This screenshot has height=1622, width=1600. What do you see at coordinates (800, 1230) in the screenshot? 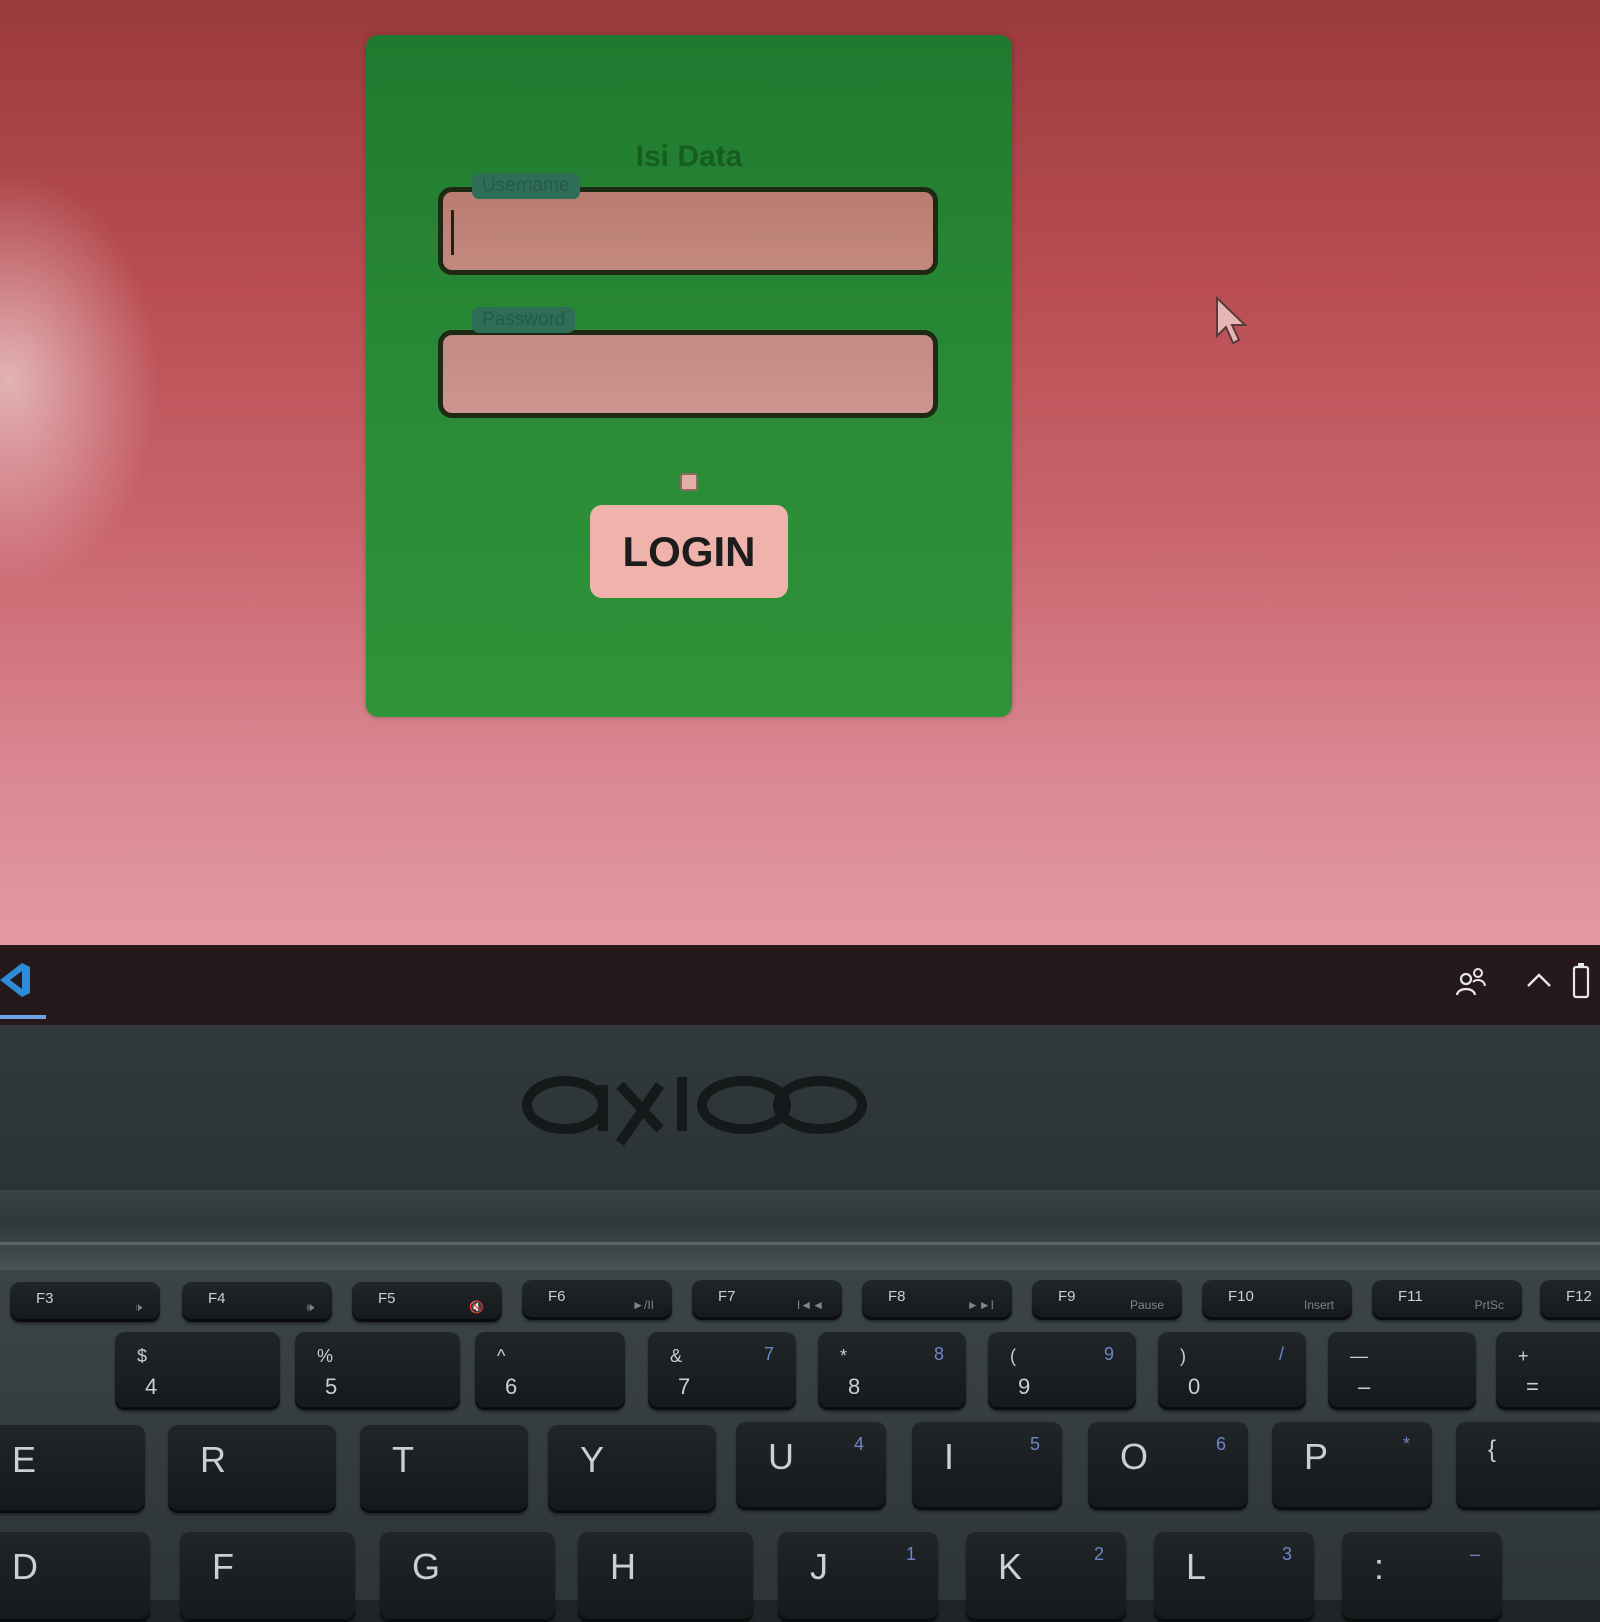
I see `laptop-hinge` at bounding box center [800, 1230].